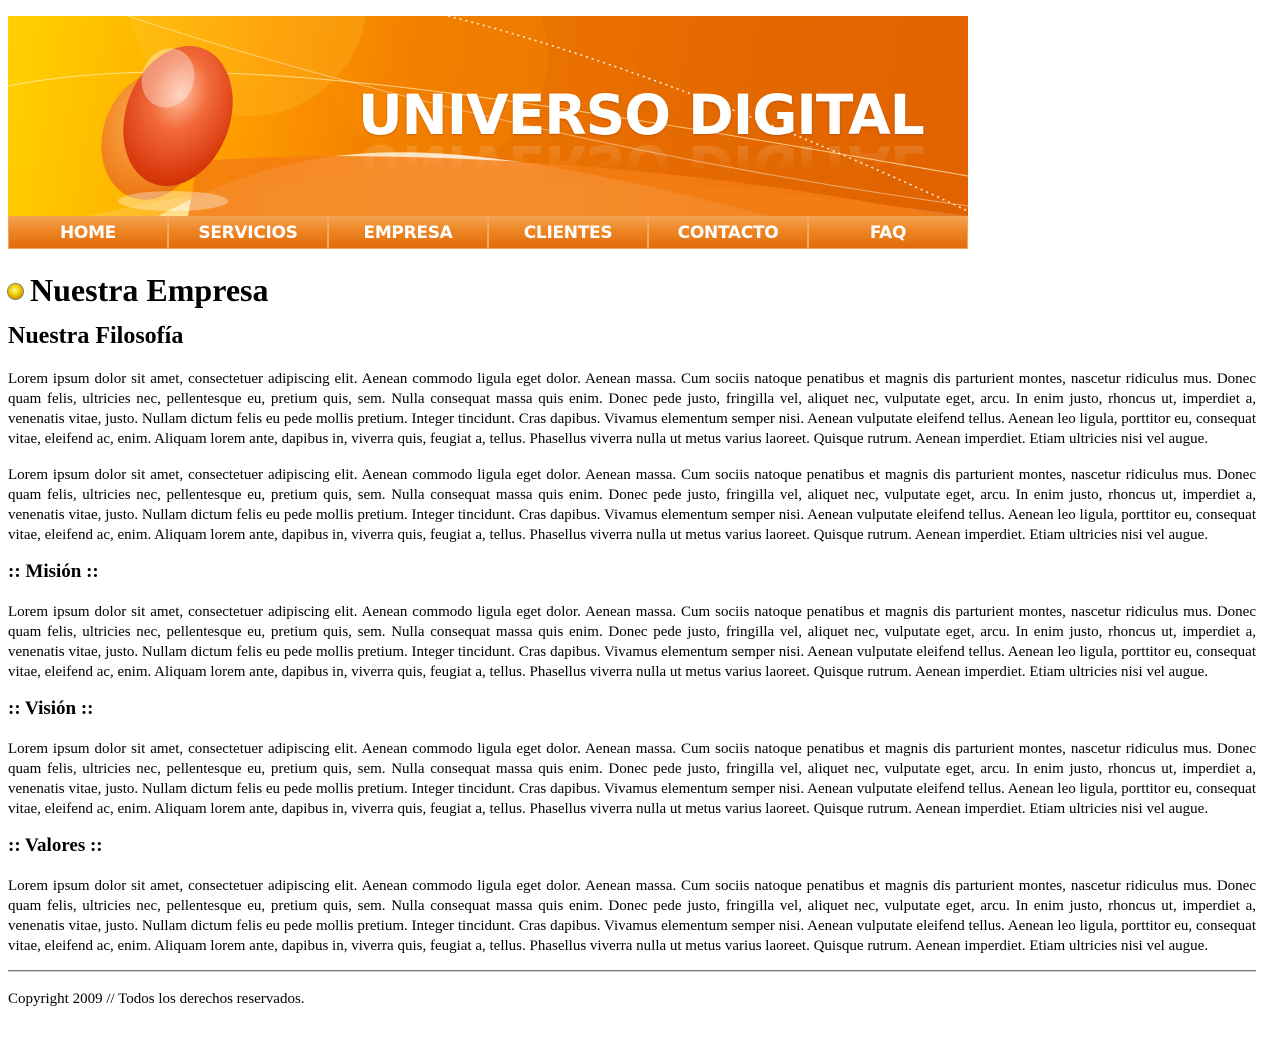 This screenshot has width=1264, height=1043. What do you see at coordinates (55, 845) in the screenshot?
I see `heading-valores: :: Valores ::` at bounding box center [55, 845].